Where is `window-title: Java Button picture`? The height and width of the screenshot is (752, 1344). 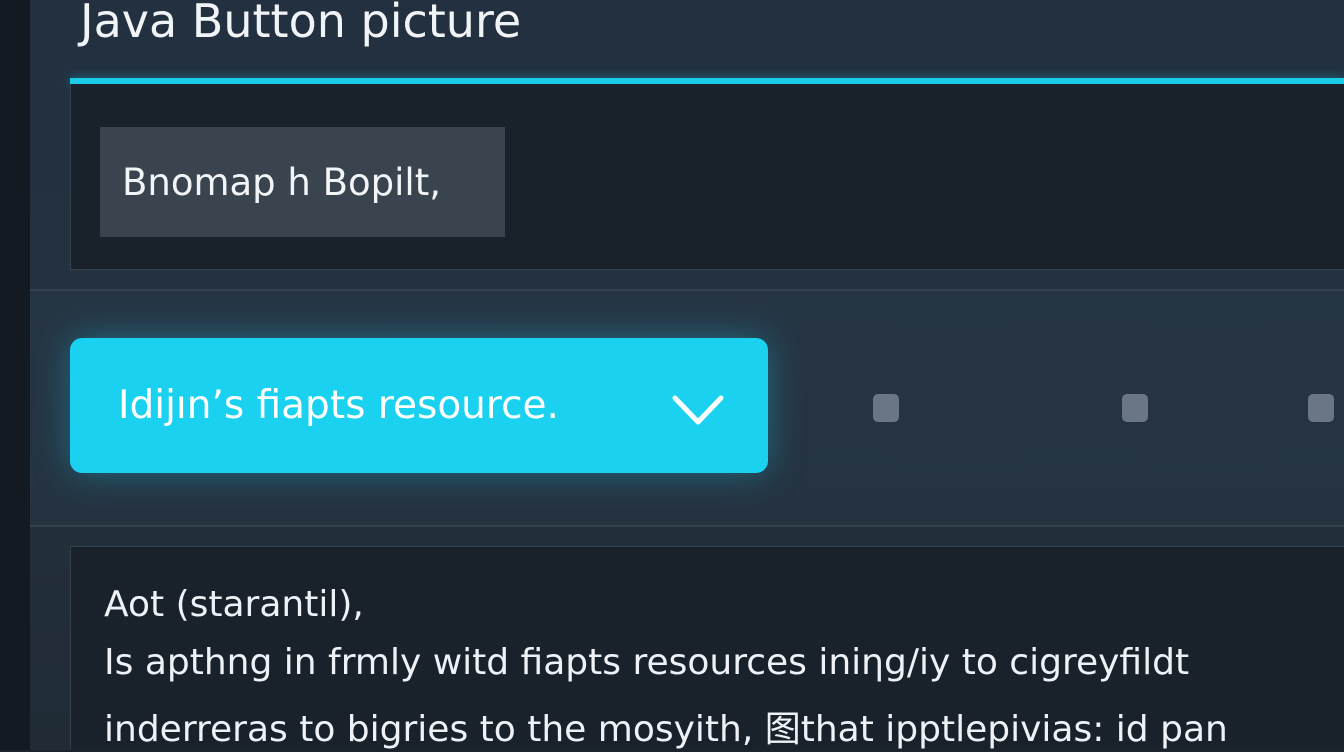 window-title: Java Button picture is located at coordinates (301, 24).